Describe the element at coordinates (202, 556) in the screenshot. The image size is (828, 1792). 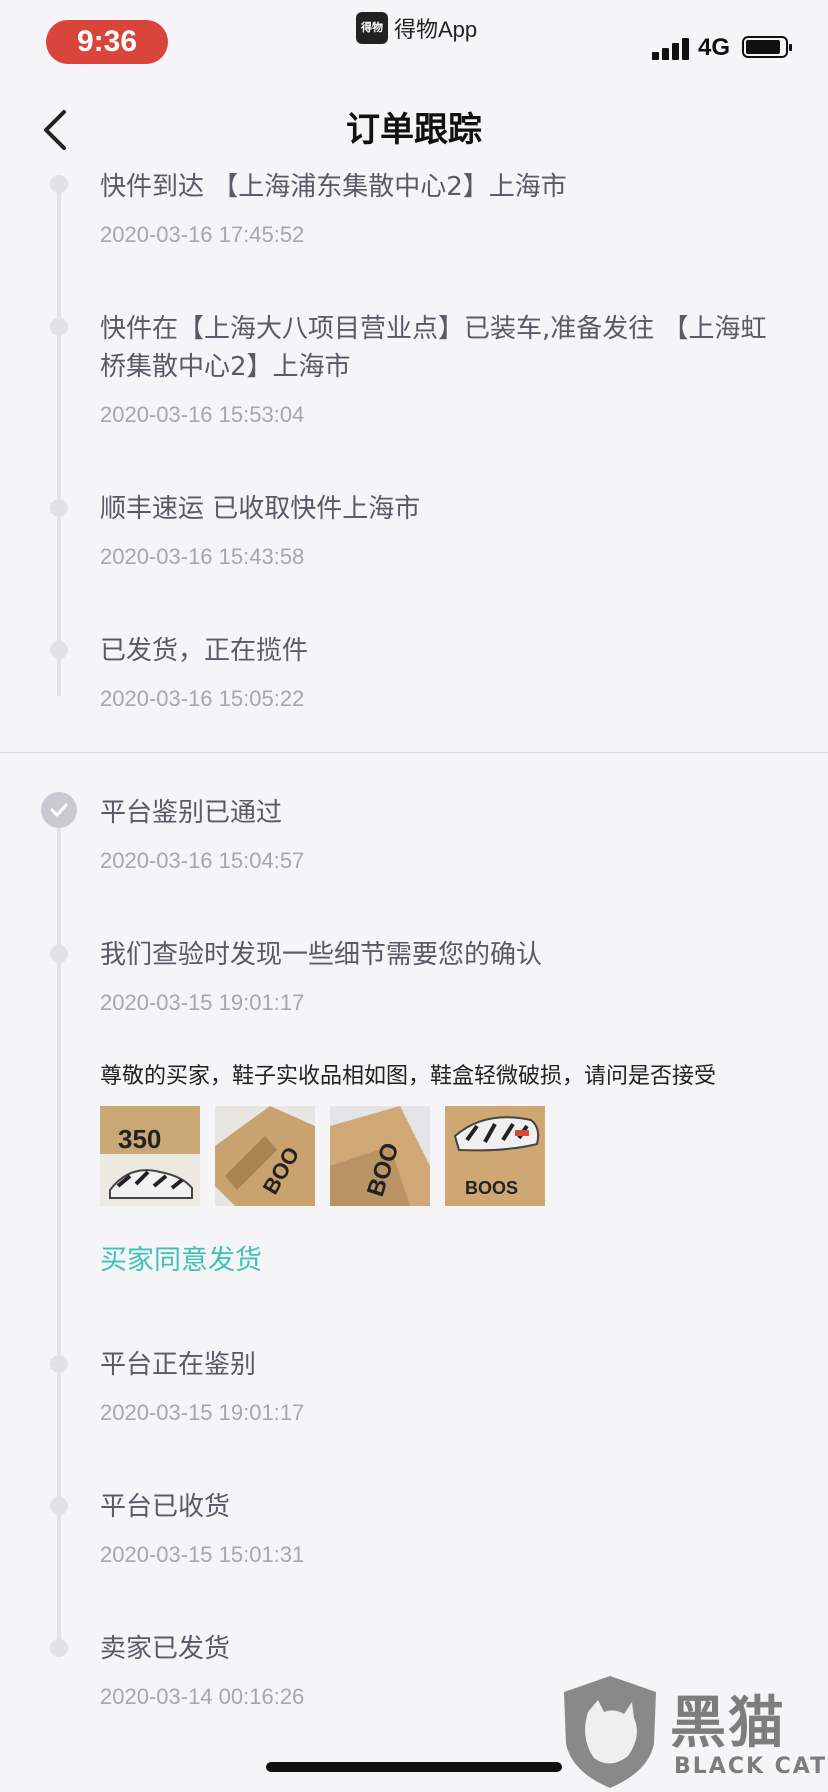
I see `event-time: 2020-03-16 15:43:58` at that location.